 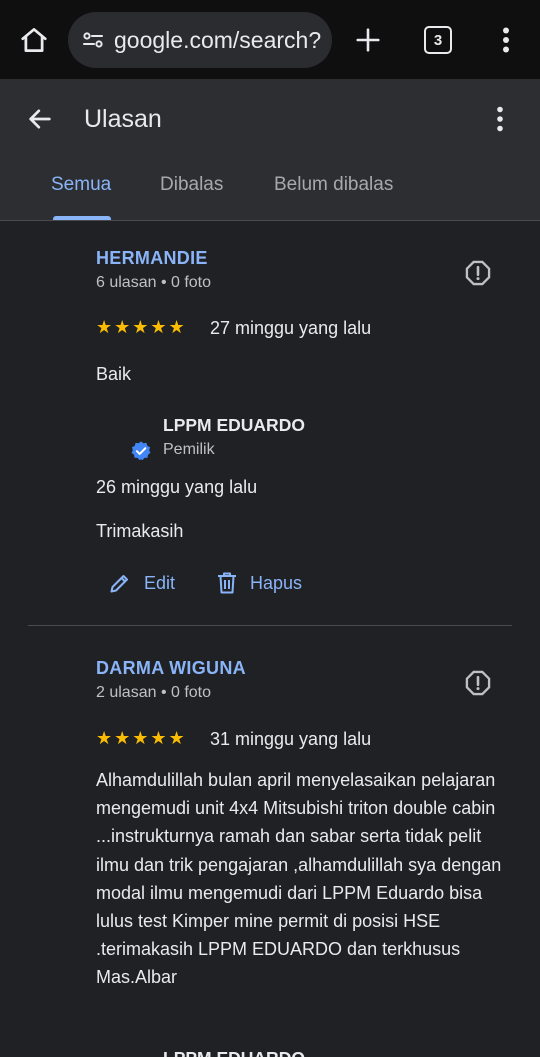 What do you see at coordinates (160, 582) in the screenshot?
I see `edit-label: Edit` at bounding box center [160, 582].